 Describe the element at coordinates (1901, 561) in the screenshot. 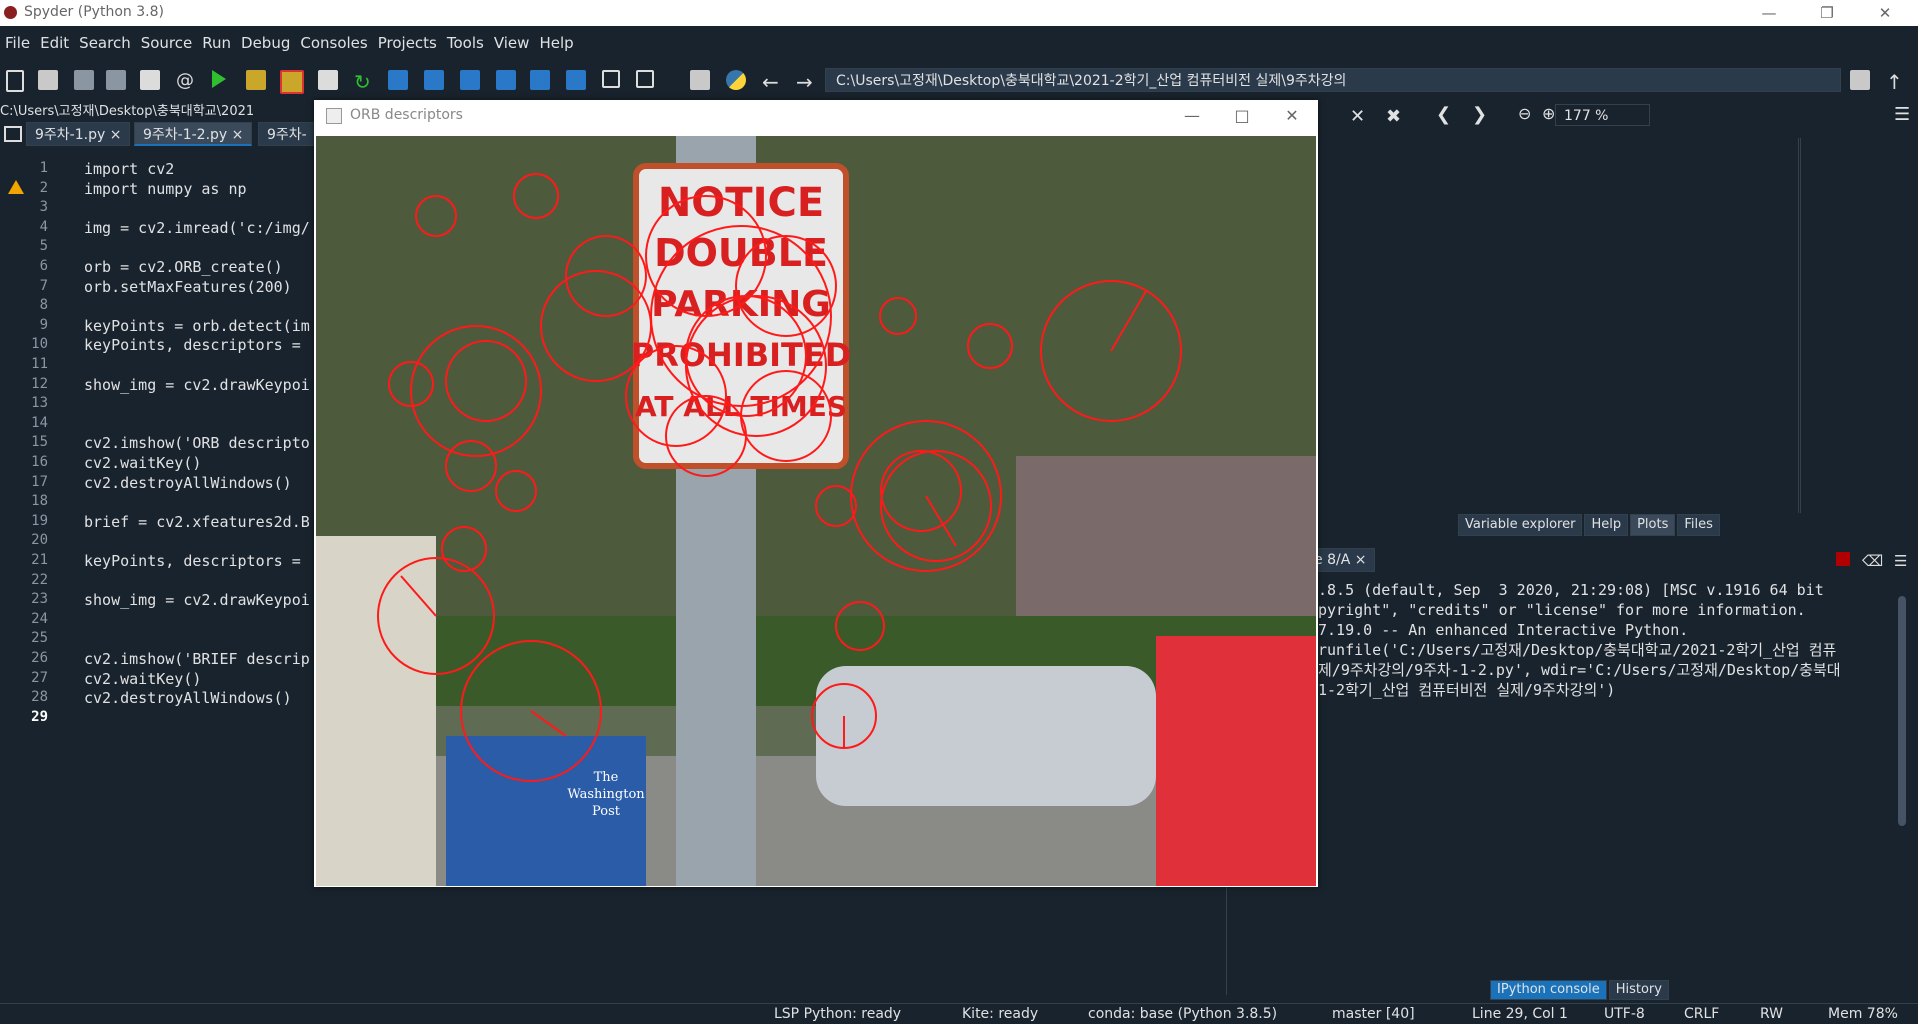

I see `console-menu-icon: ☰` at that location.